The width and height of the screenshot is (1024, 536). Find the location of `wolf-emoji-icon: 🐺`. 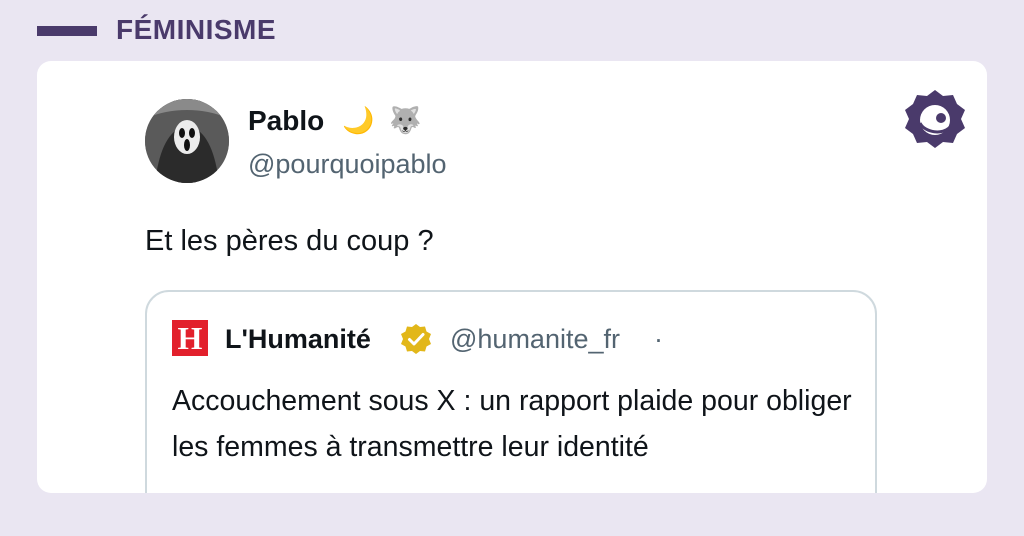

wolf-emoji-icon: 🐺 is located at coordinates (405, 120).